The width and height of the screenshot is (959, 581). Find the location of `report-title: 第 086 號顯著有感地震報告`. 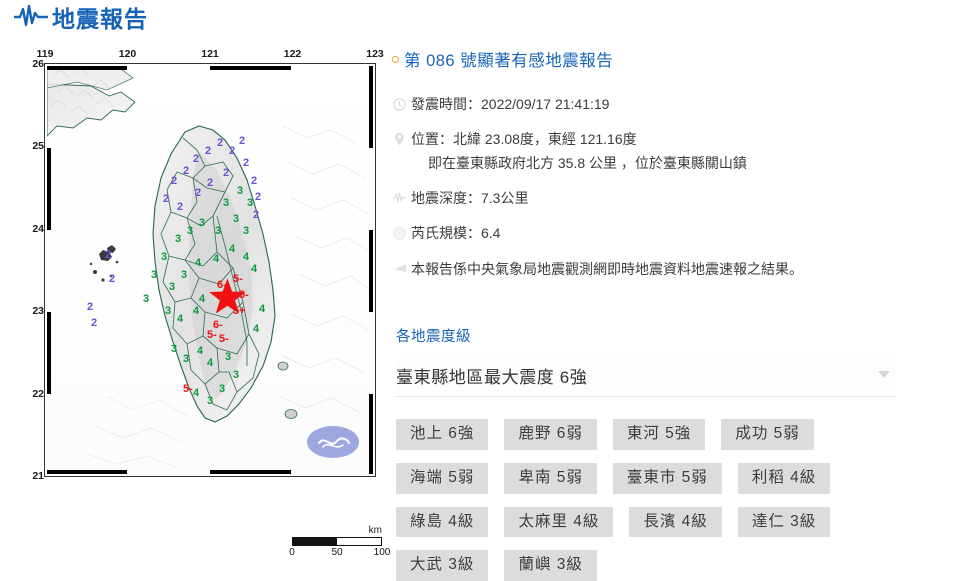

report-title: 第 086 號顯著有感地震報告 is located at coordinates (509, 61).